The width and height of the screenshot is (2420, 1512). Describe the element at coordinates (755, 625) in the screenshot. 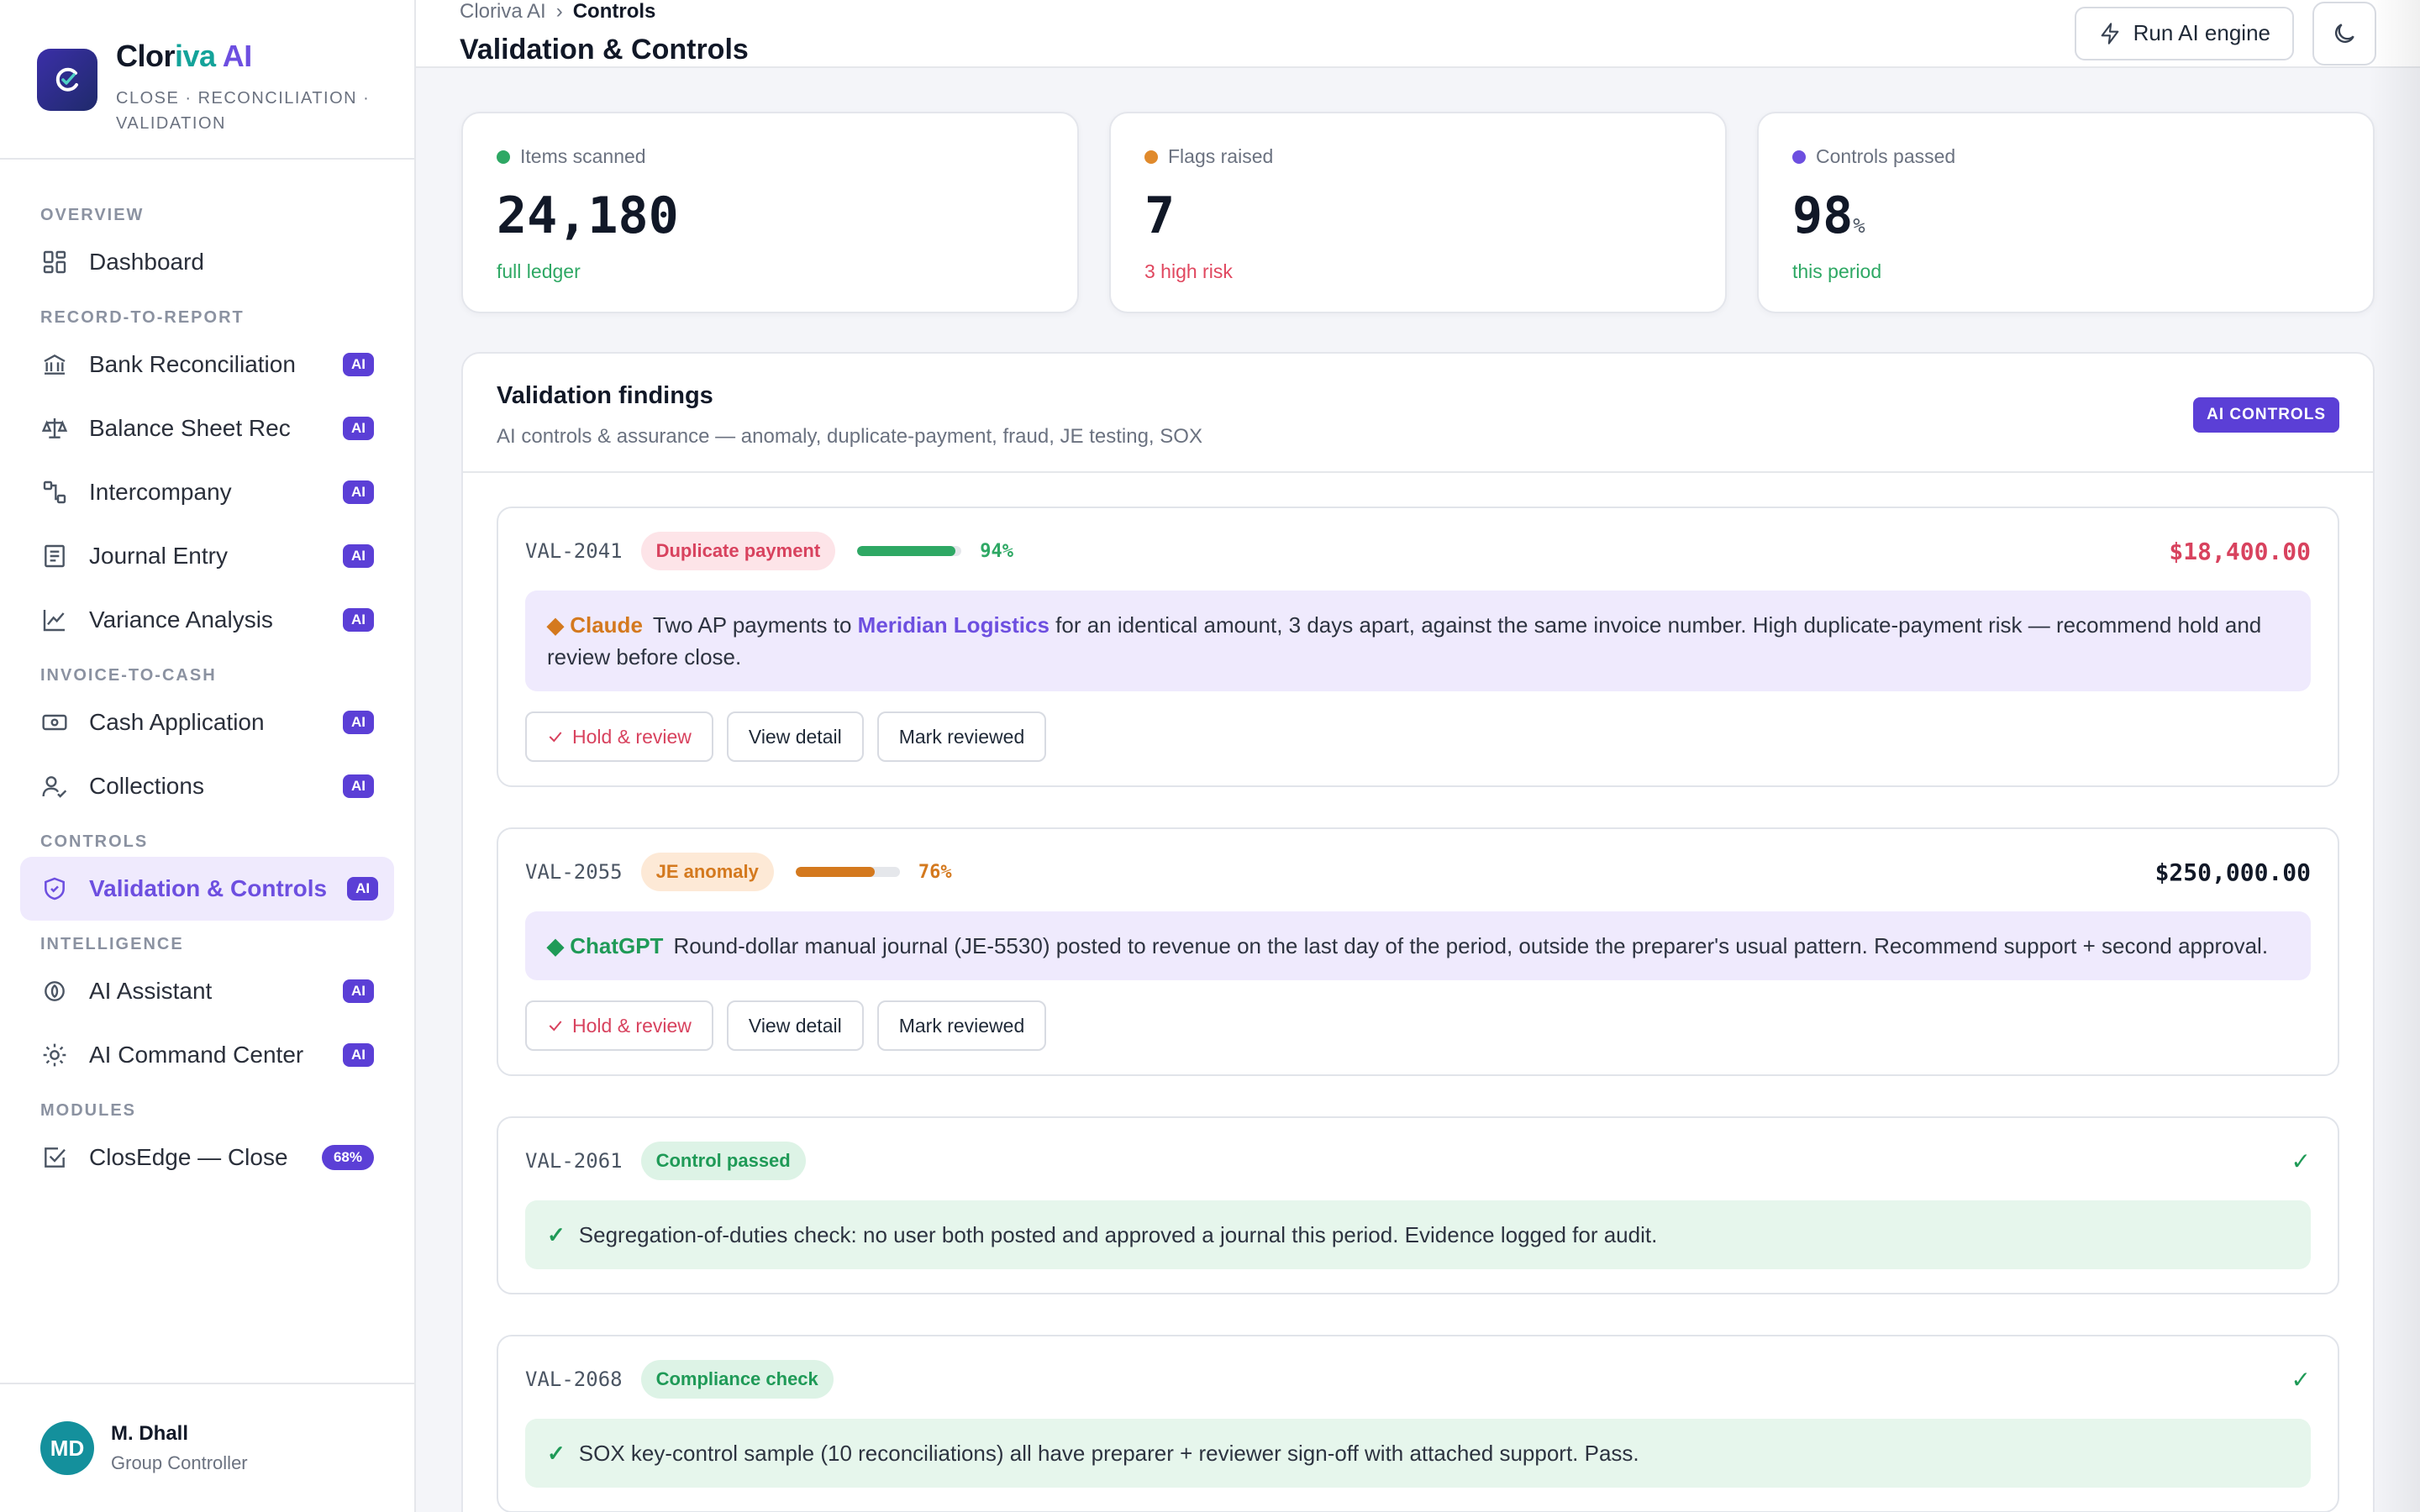

I see `explanation-text: Two AP payments to` at that location.